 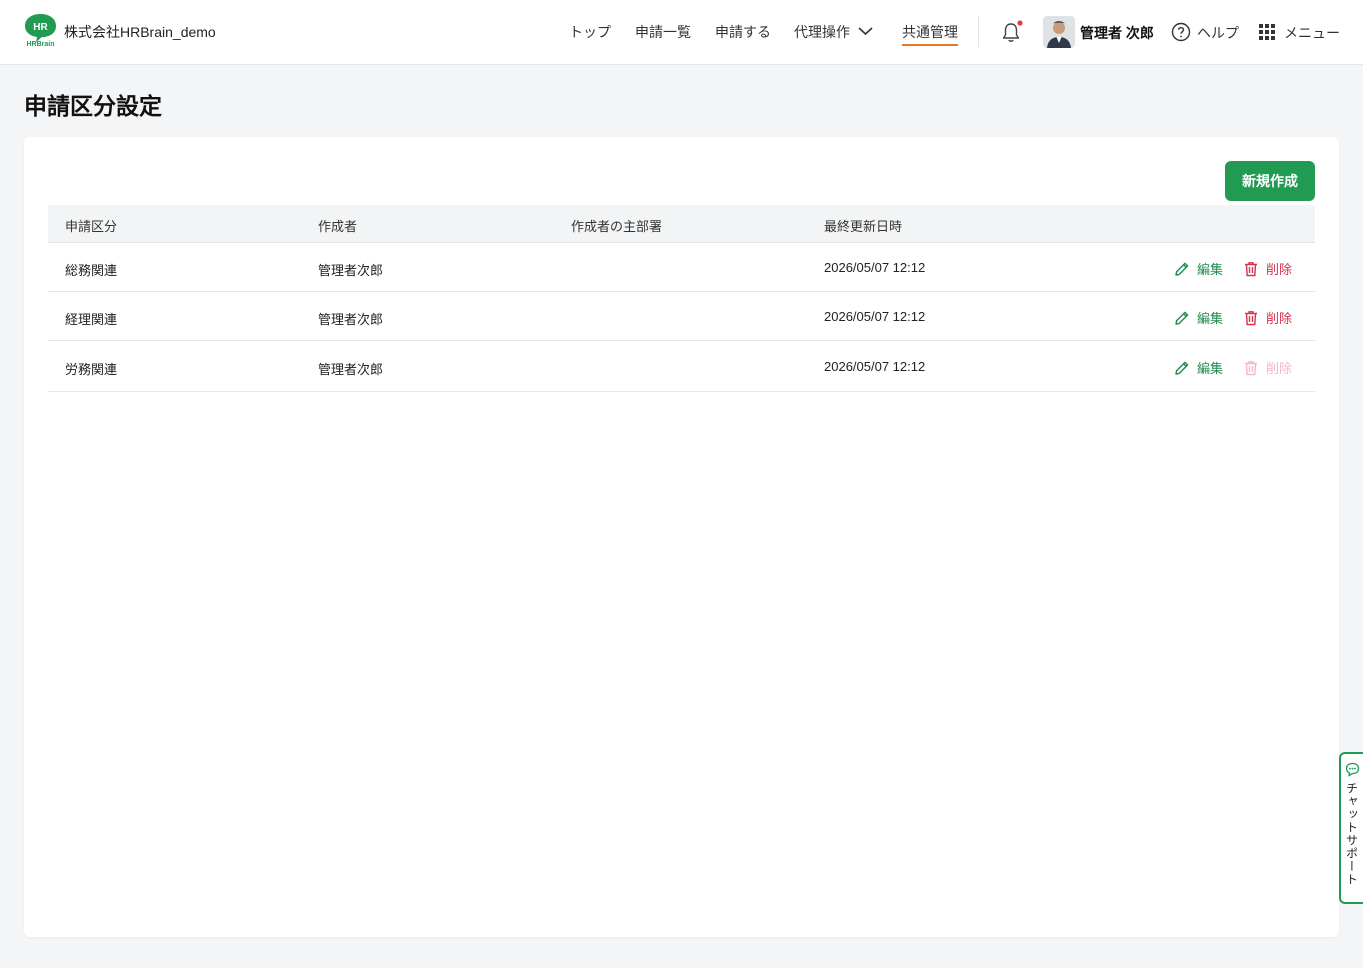 I want to click on menu-link: メニュー, so click(x=1312, y=33).